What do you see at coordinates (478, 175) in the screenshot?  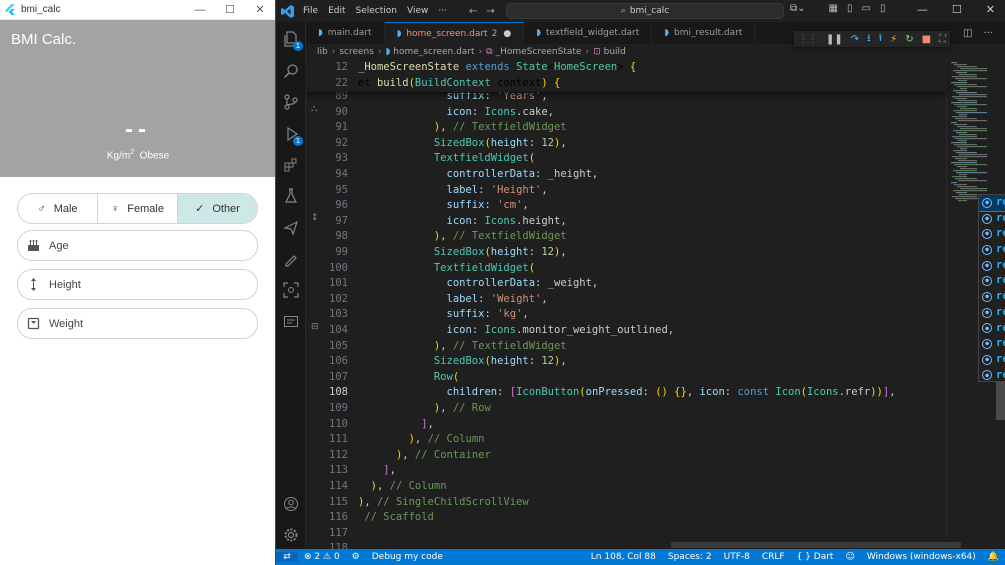 I see `code-line: controllerData: _height,` at bounding box center [478, 175].